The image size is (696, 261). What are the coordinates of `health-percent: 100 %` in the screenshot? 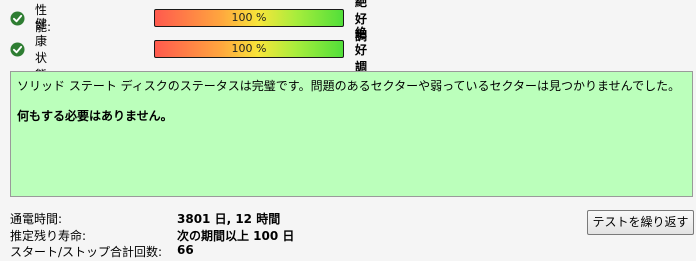 It's located at (249, 48).